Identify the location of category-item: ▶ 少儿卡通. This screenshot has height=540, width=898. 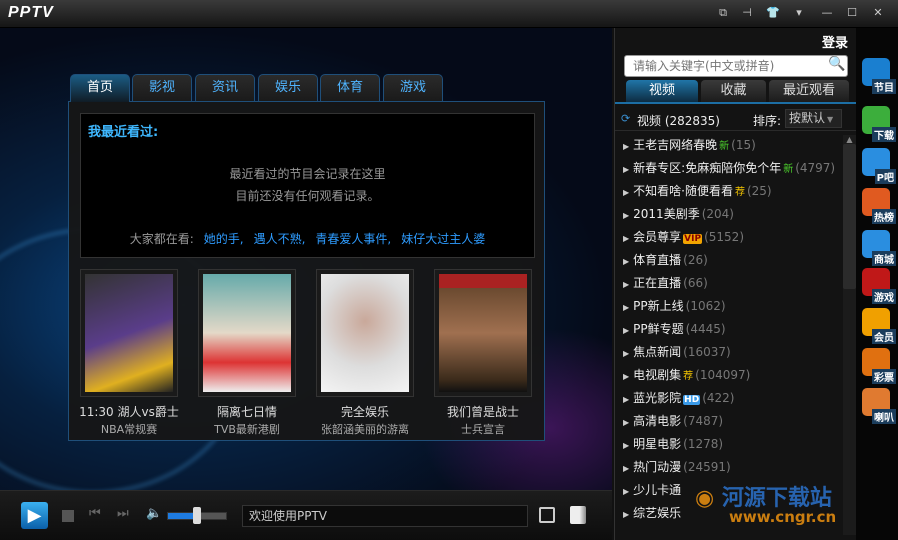
(653, 490).